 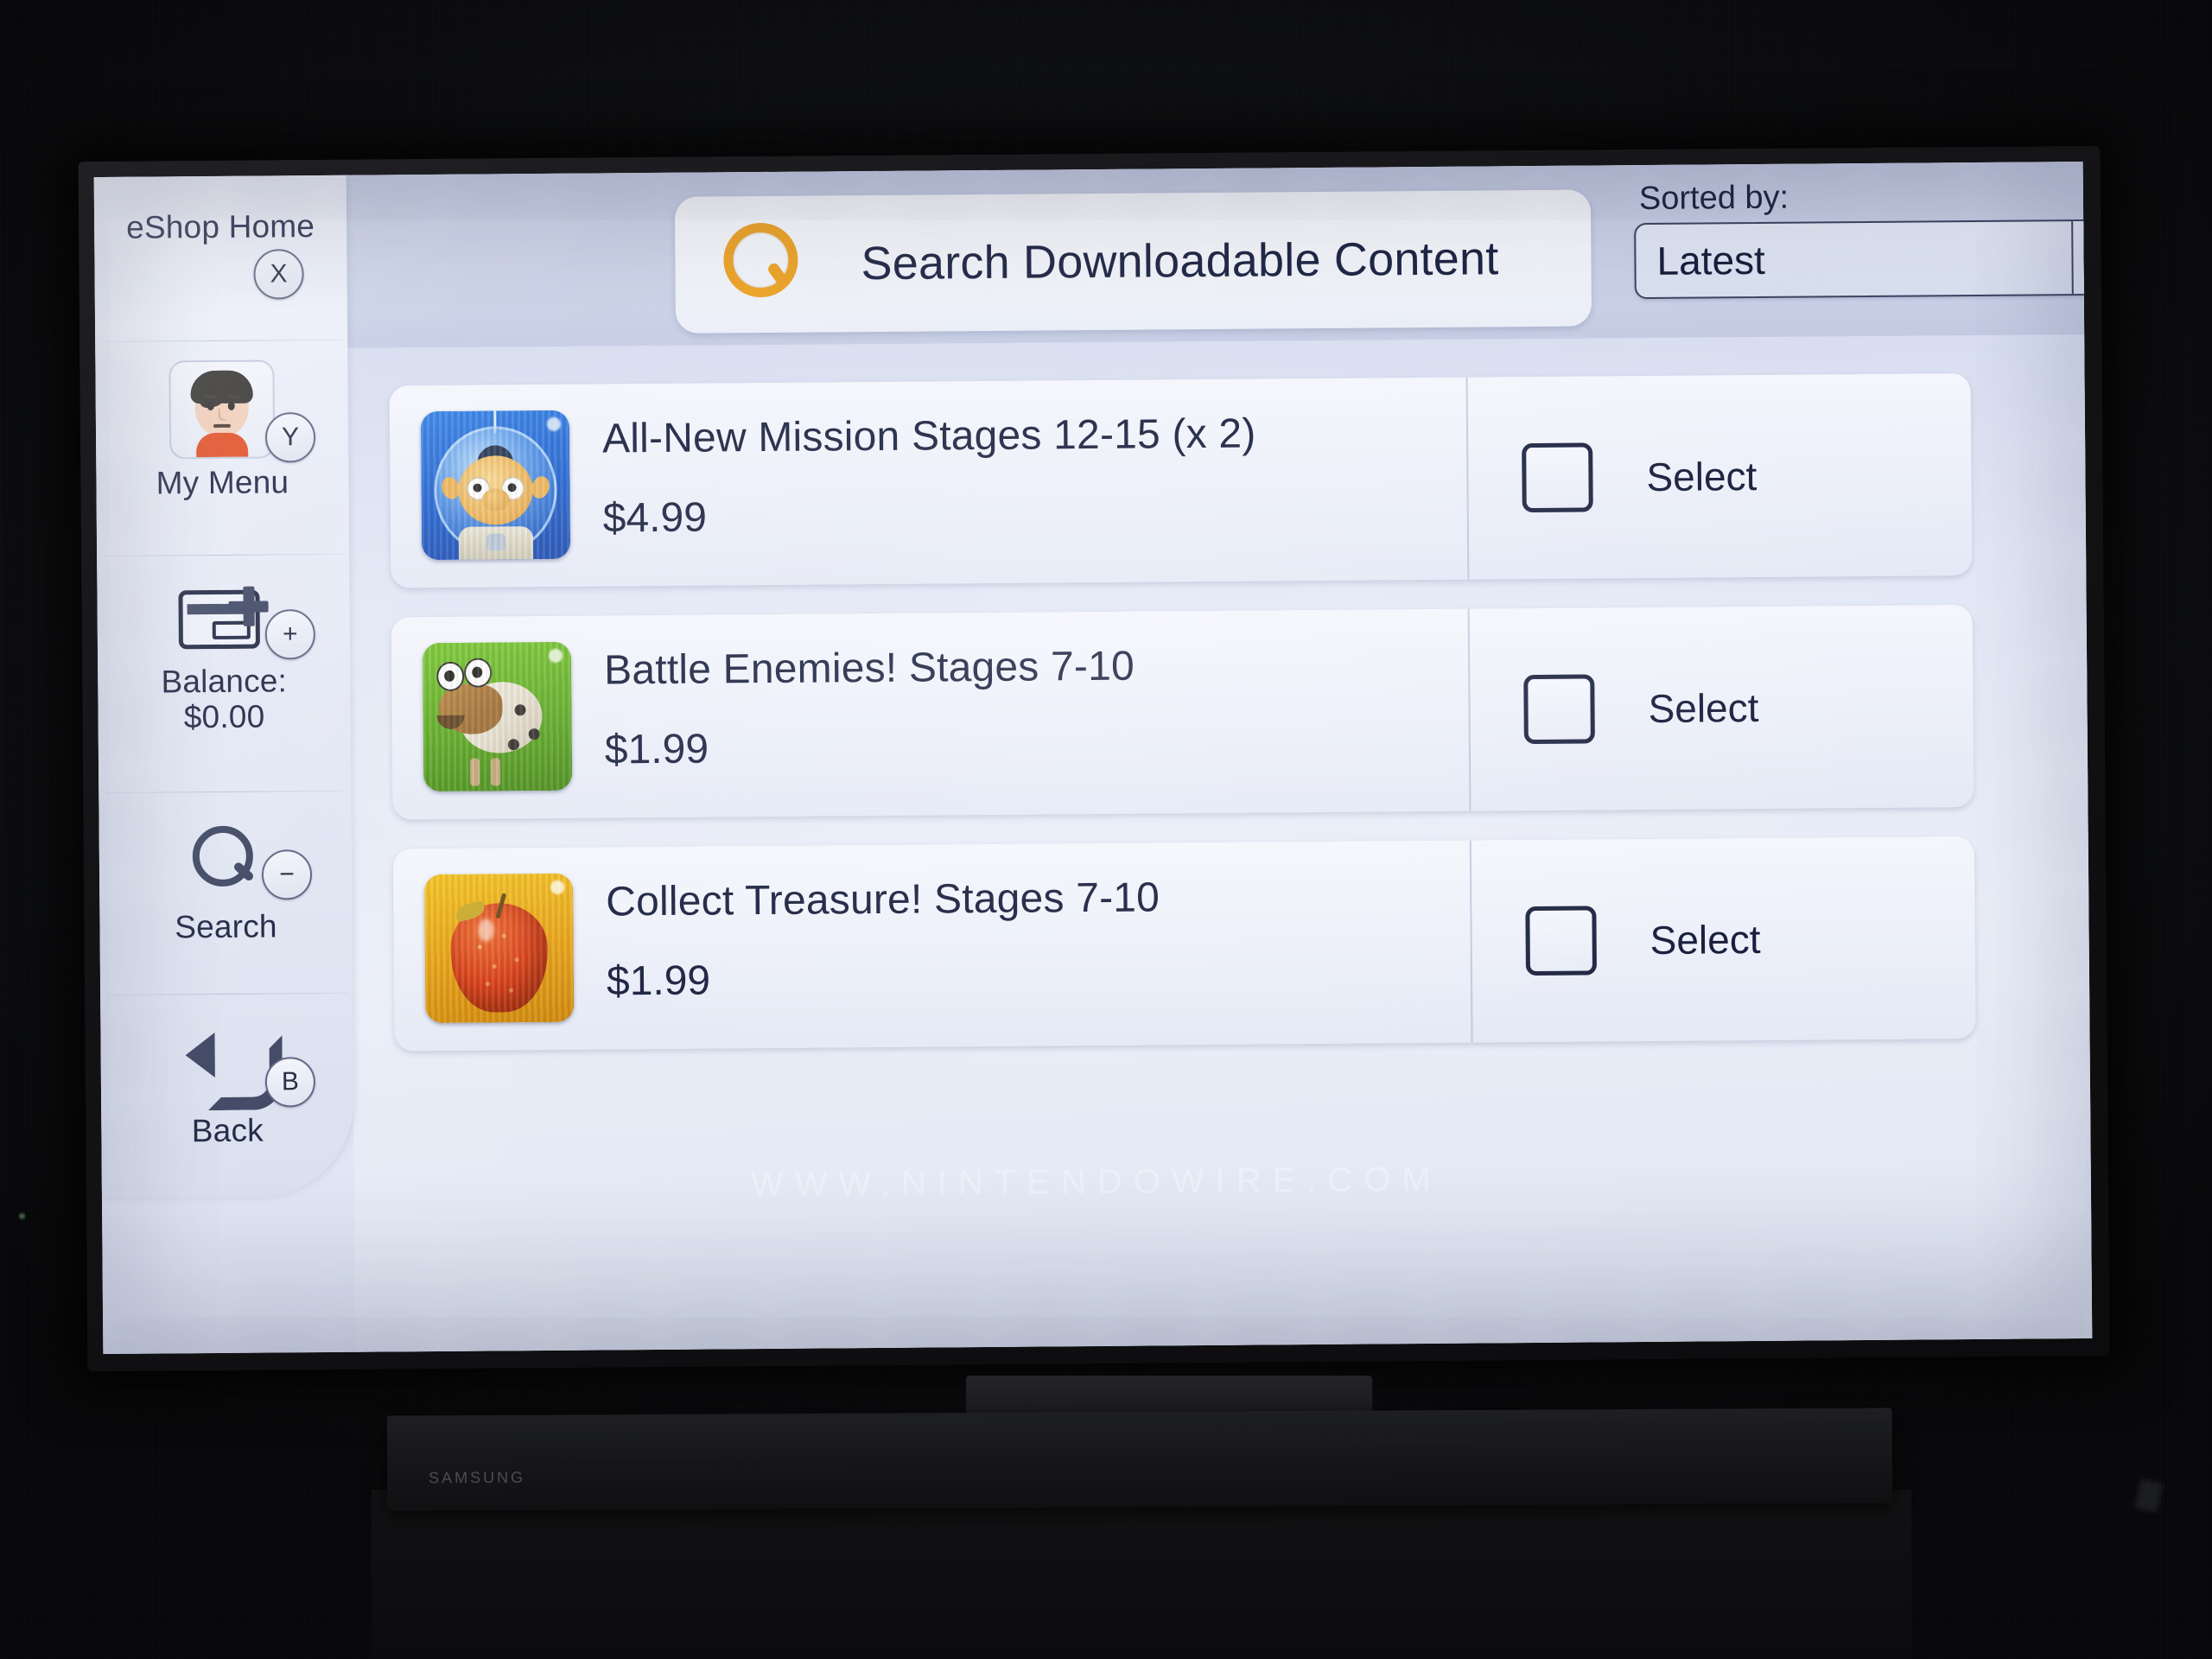 What do you see at coordinates (478, 673) in the screenshot?
I see `creature-eye-right` at bounding box center [478, 673].